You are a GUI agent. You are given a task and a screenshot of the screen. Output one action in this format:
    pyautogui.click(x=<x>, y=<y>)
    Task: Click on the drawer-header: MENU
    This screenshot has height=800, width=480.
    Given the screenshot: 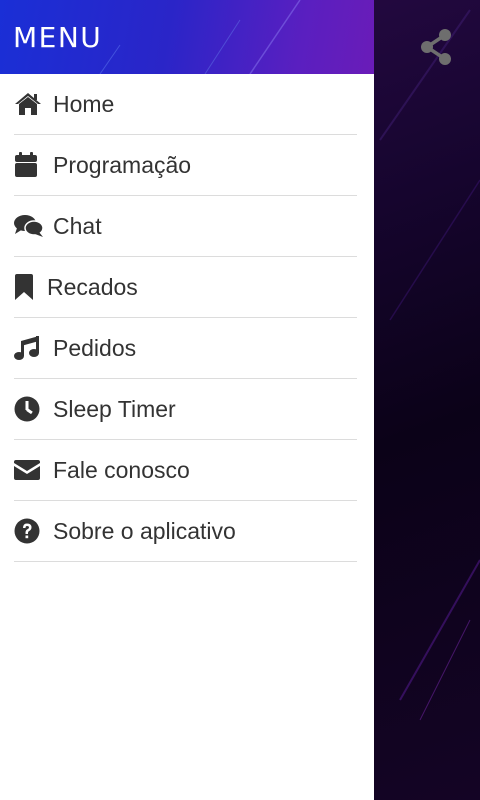 What is the action you would take?
    pyautogui.click(x=187, y=37)
    